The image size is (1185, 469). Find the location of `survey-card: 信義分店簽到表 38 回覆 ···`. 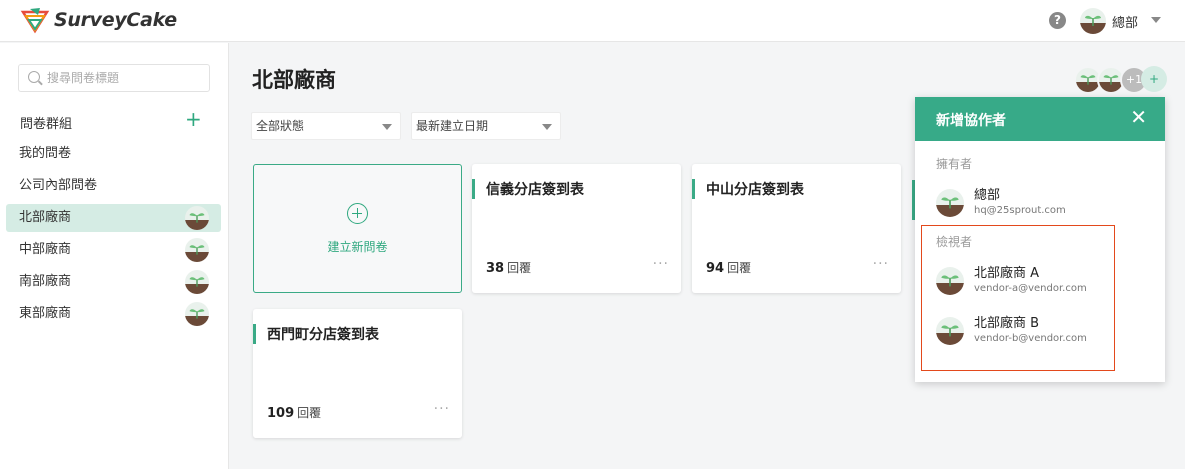

survey-card: 信義分店簽到表 38 回覆 ··· is located at coordinates (576, 228).